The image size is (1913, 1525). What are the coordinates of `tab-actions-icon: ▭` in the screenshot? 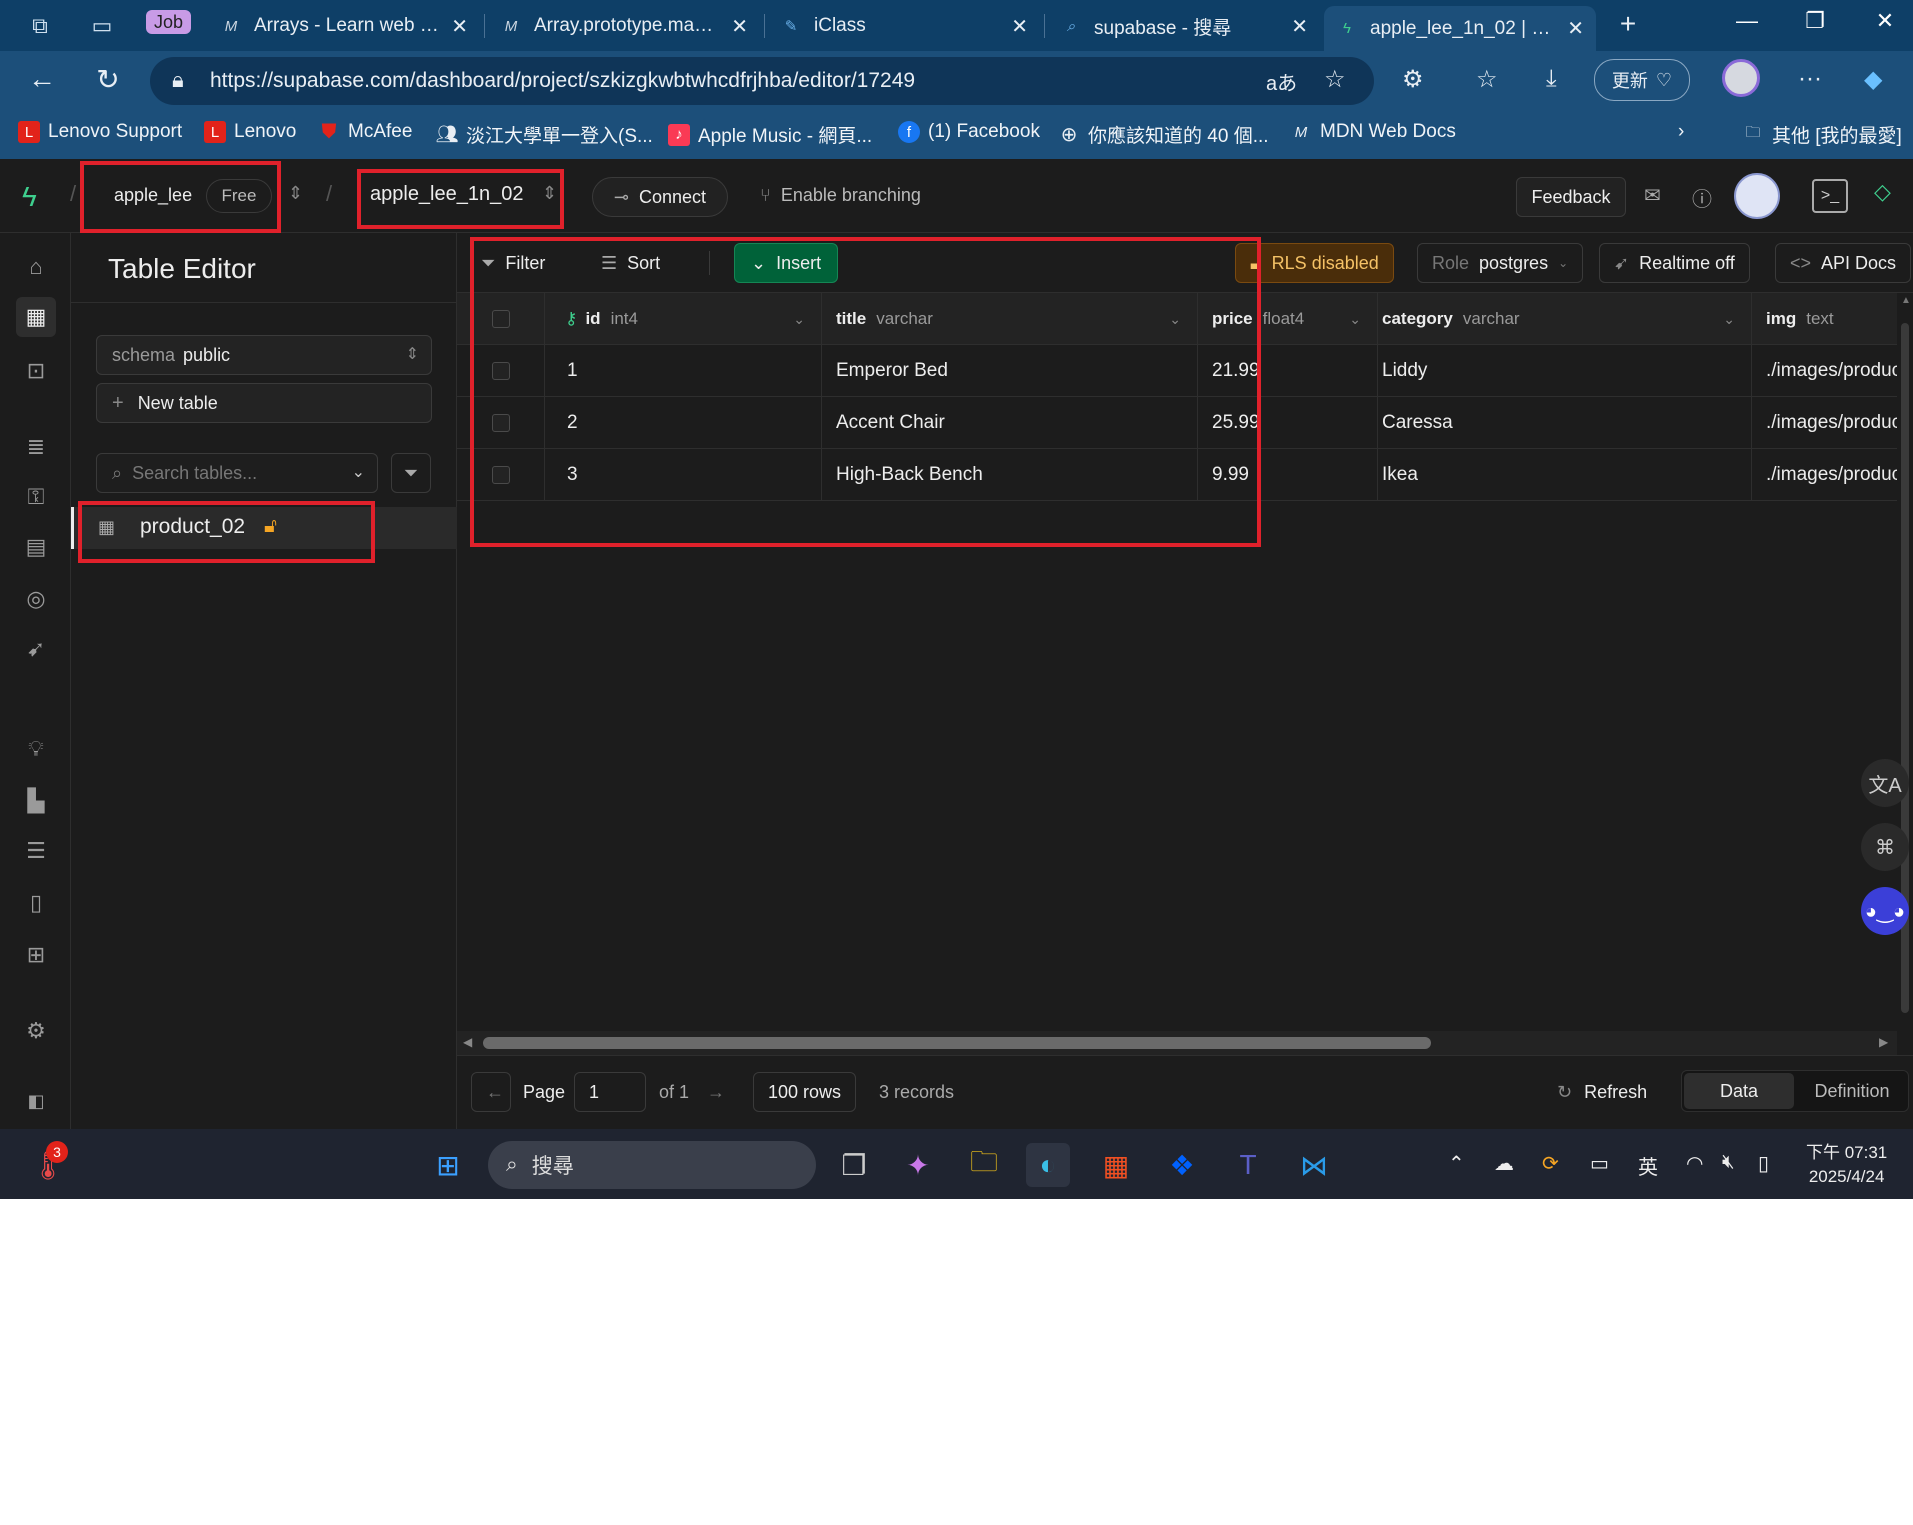 It's located at (102, 26).